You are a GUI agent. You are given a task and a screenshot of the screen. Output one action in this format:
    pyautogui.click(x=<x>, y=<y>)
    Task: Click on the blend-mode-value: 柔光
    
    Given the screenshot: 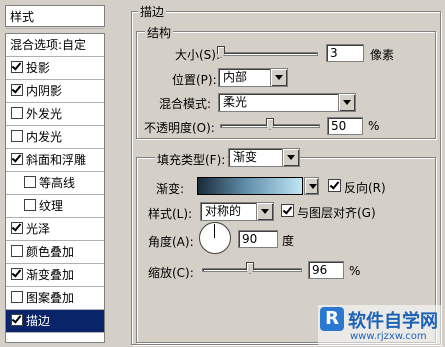 What is the action you would take?
    pyautogui.click(x=235, y=102)
    